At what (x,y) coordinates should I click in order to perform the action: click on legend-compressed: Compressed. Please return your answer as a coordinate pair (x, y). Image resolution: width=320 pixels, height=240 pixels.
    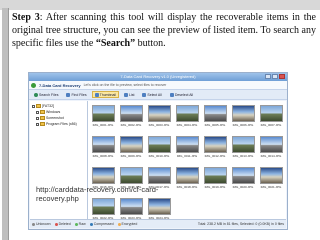
    Looking at the image, I should click on (101, 224).